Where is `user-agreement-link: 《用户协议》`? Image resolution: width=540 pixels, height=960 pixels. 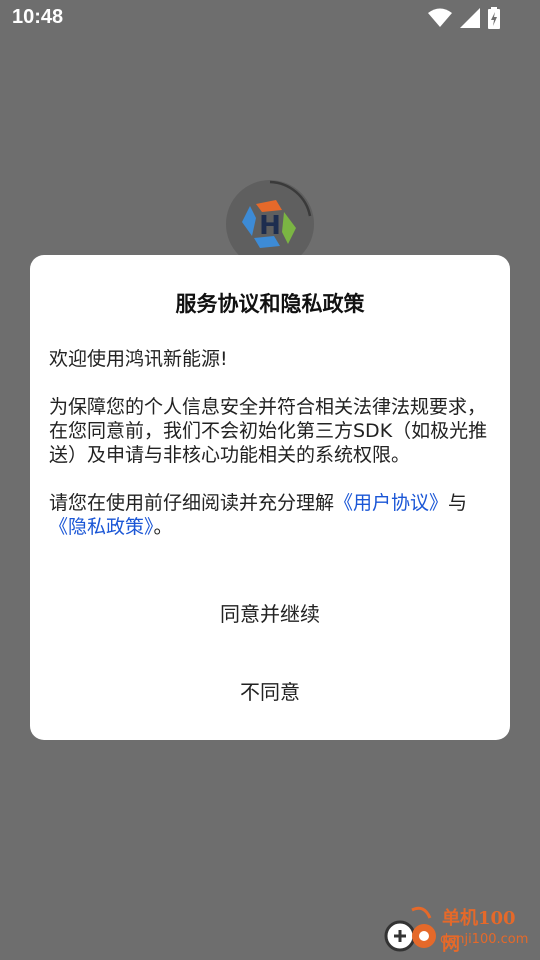
user-agreement-link: 《用户协议》 is located at coordinates (391, 503).